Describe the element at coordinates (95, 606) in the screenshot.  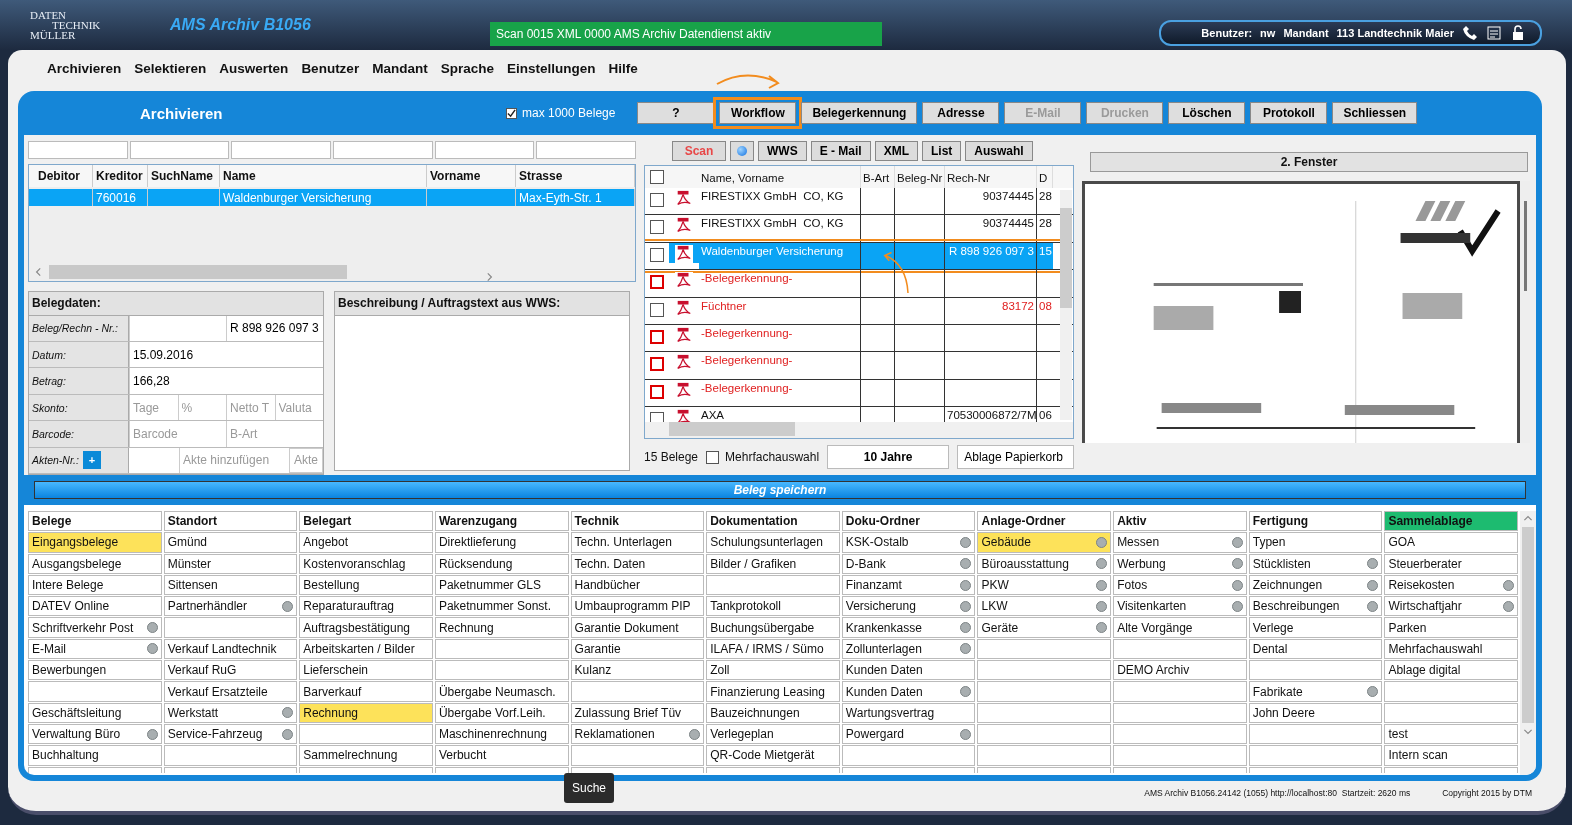
I see `category-cell: DATEV Online` at that location.